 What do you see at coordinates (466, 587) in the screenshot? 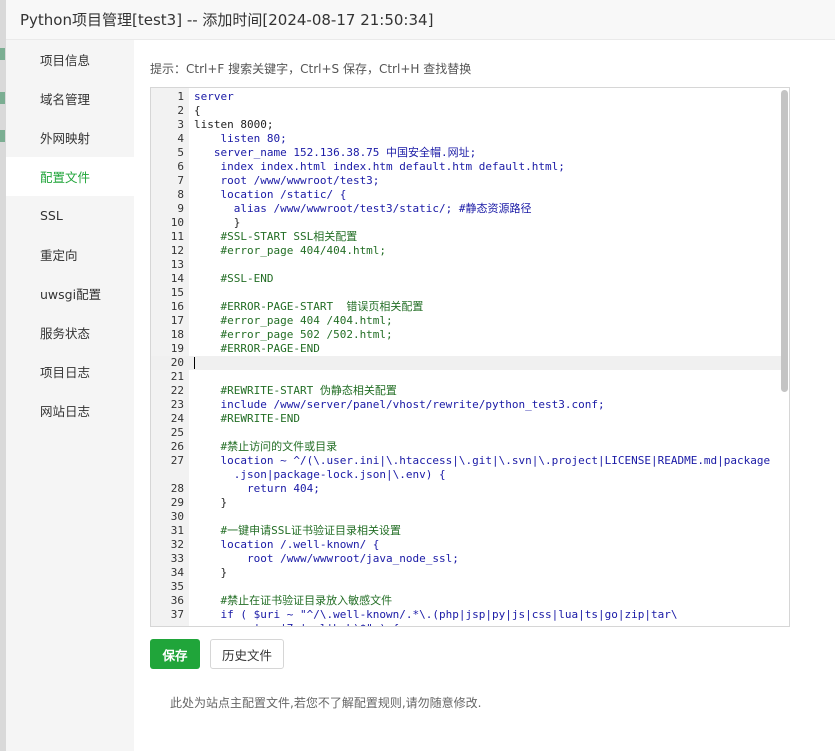
I see `code-line: 35` at bounding box center [466, 587].